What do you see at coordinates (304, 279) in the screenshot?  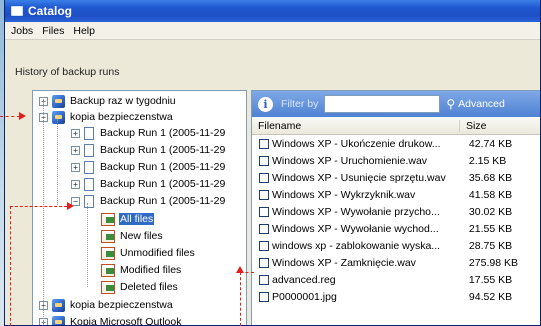 I see `file-name: advanced.reg` at bounding box center [304, 279].